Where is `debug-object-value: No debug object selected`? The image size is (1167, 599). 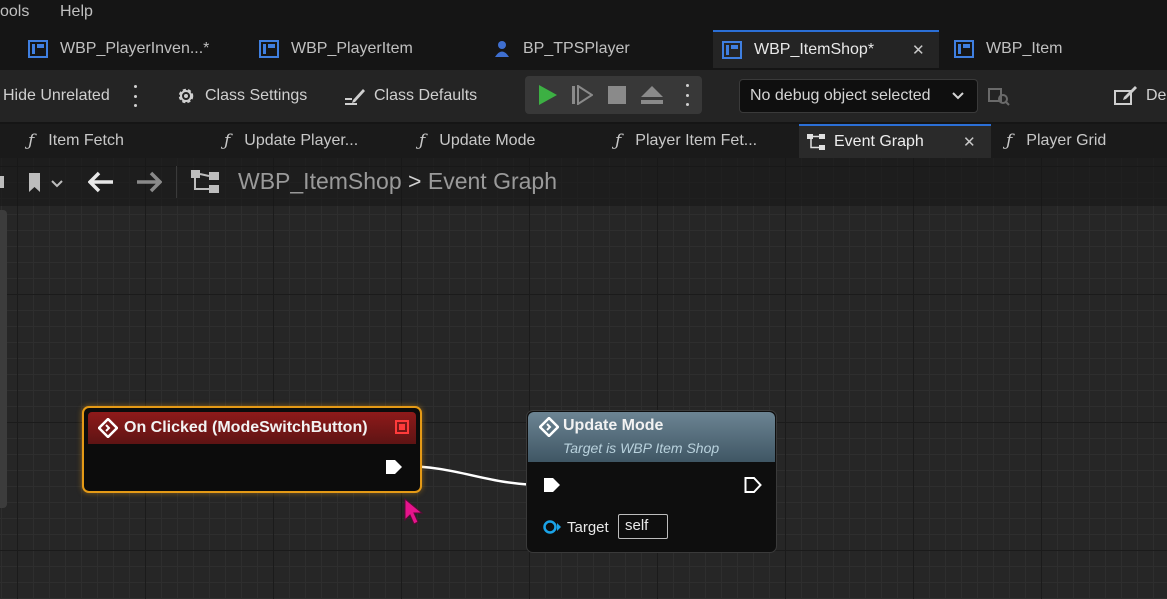
debug-object-value: No debug object selected is located at coordinates (840, 95).